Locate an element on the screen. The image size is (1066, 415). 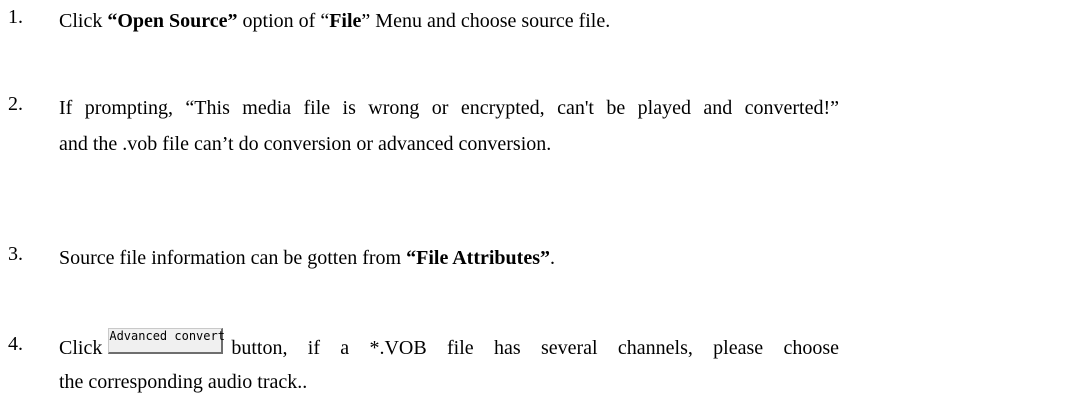
step-number: 2. is located at coordinates (15, 104).